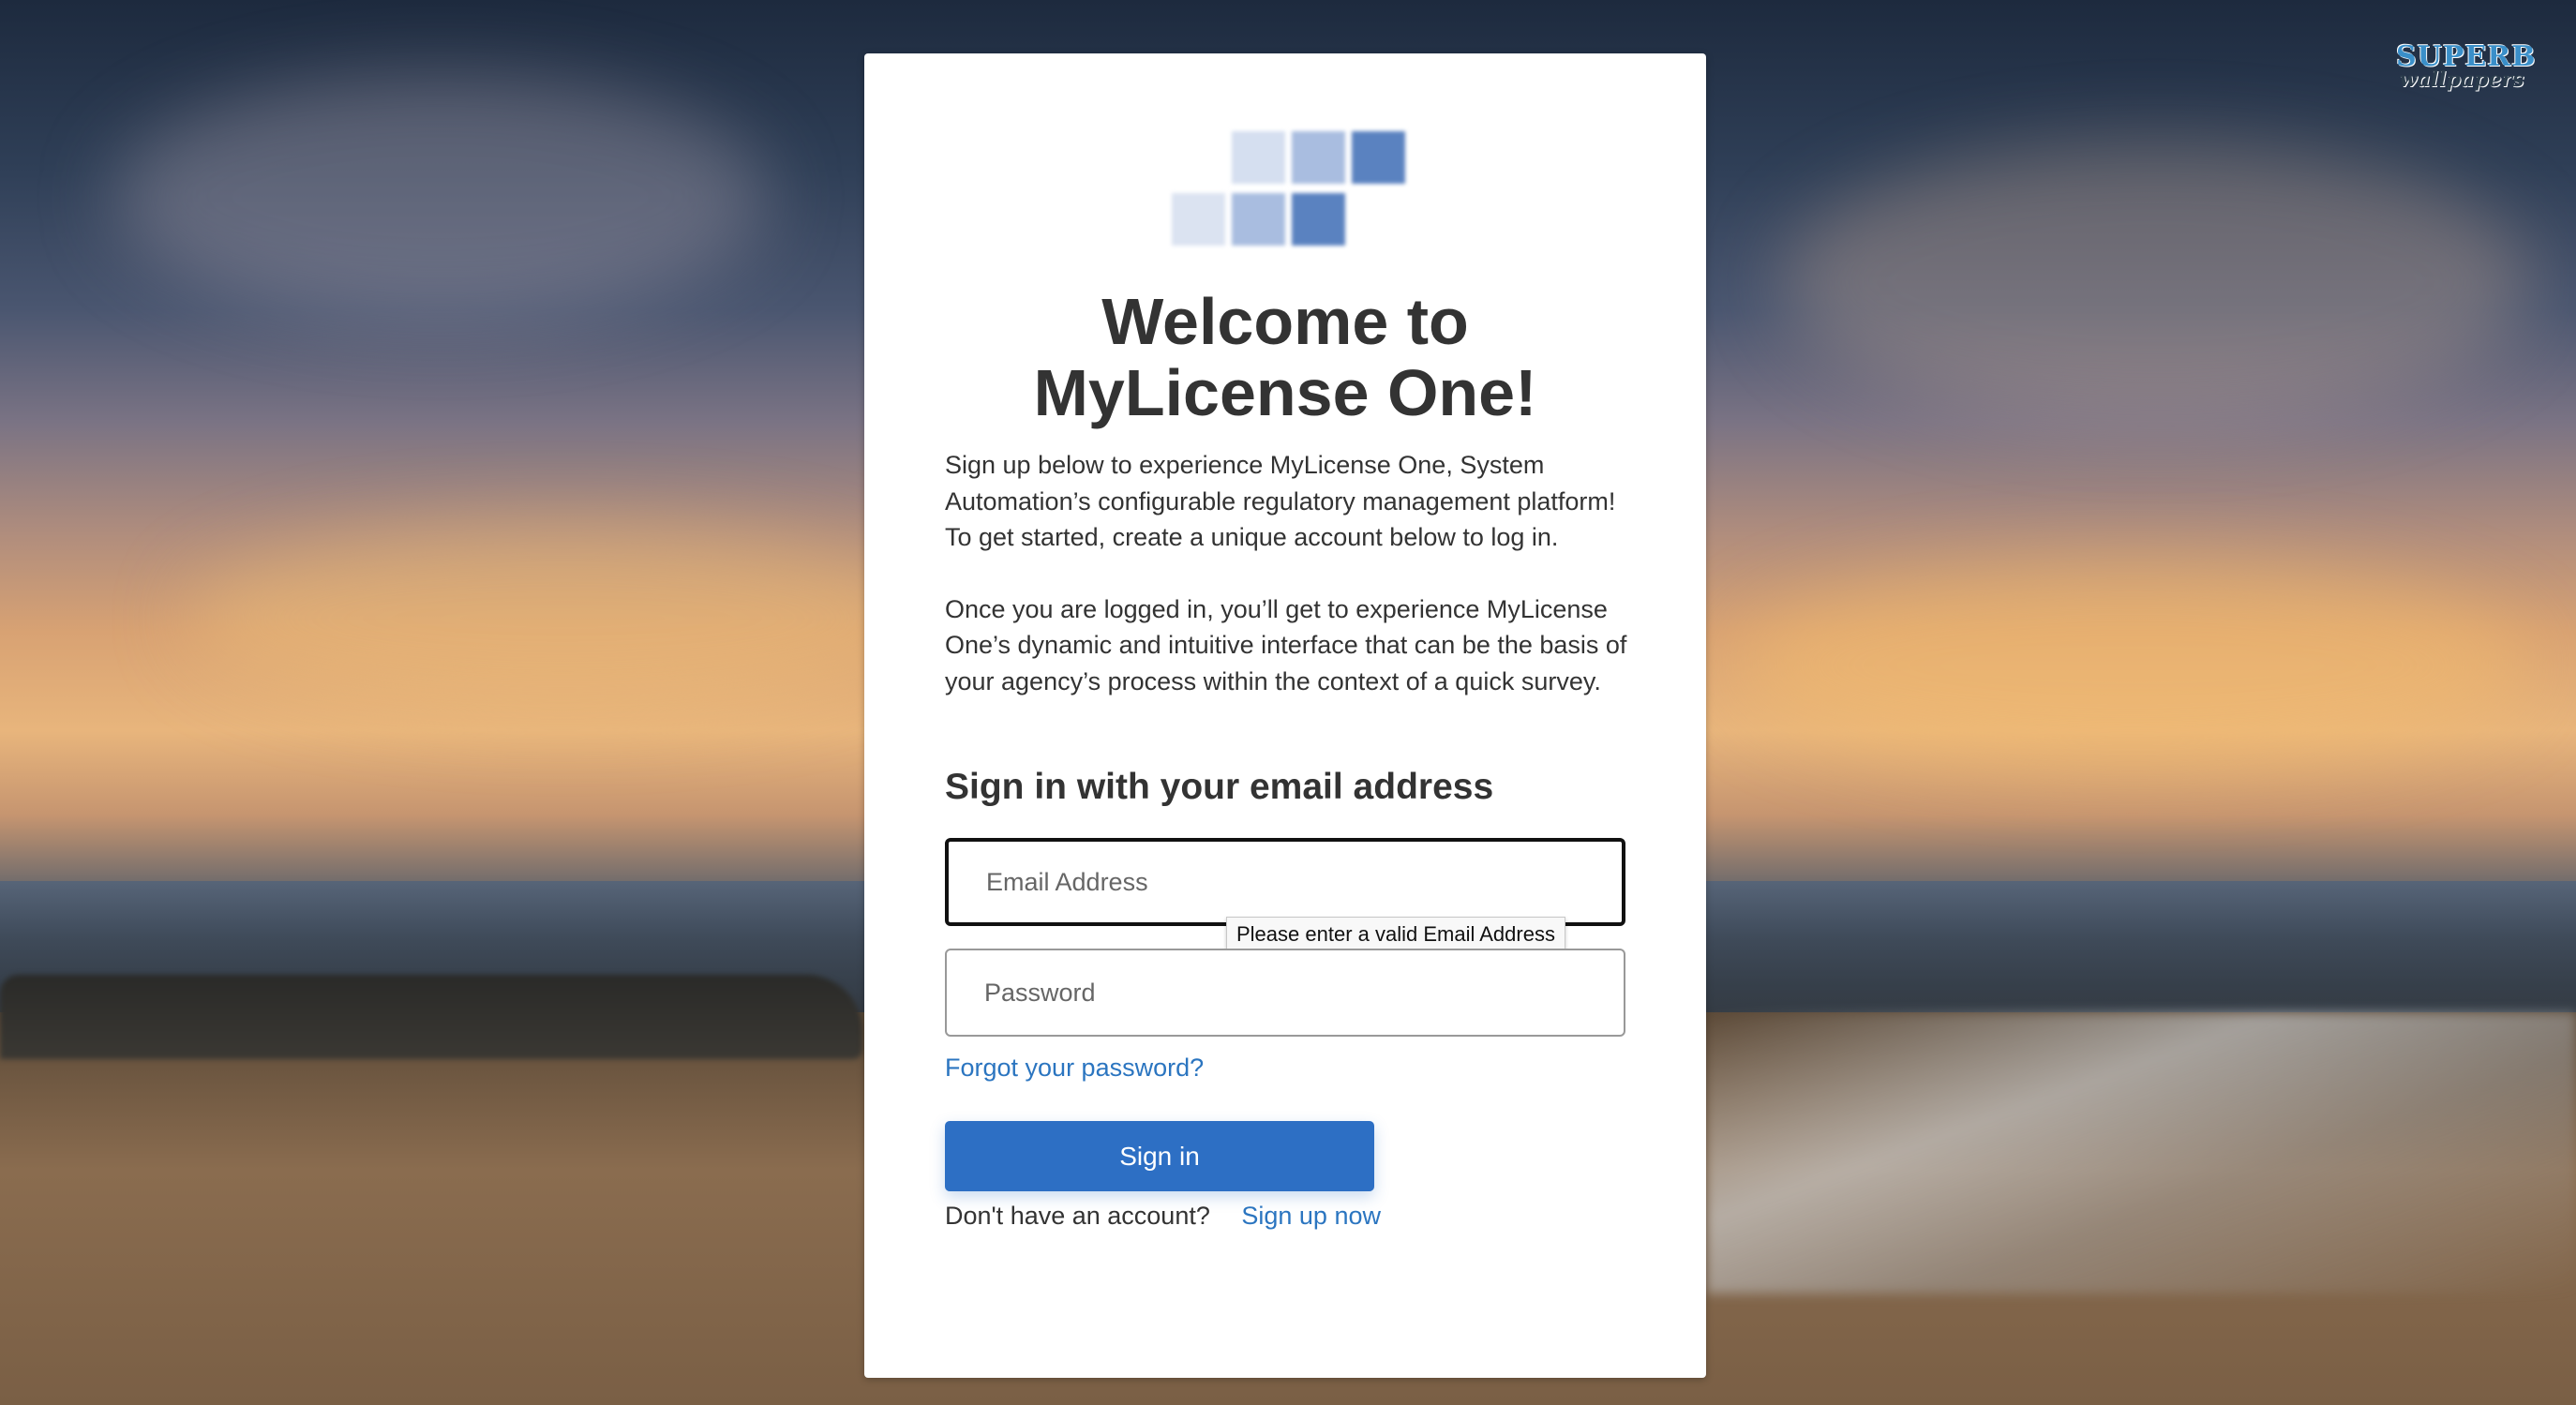 This screenshot has height=1405, width=2576. I want to click on signup-row: Don't have an account? Sign up now, so click(1163, 1216).